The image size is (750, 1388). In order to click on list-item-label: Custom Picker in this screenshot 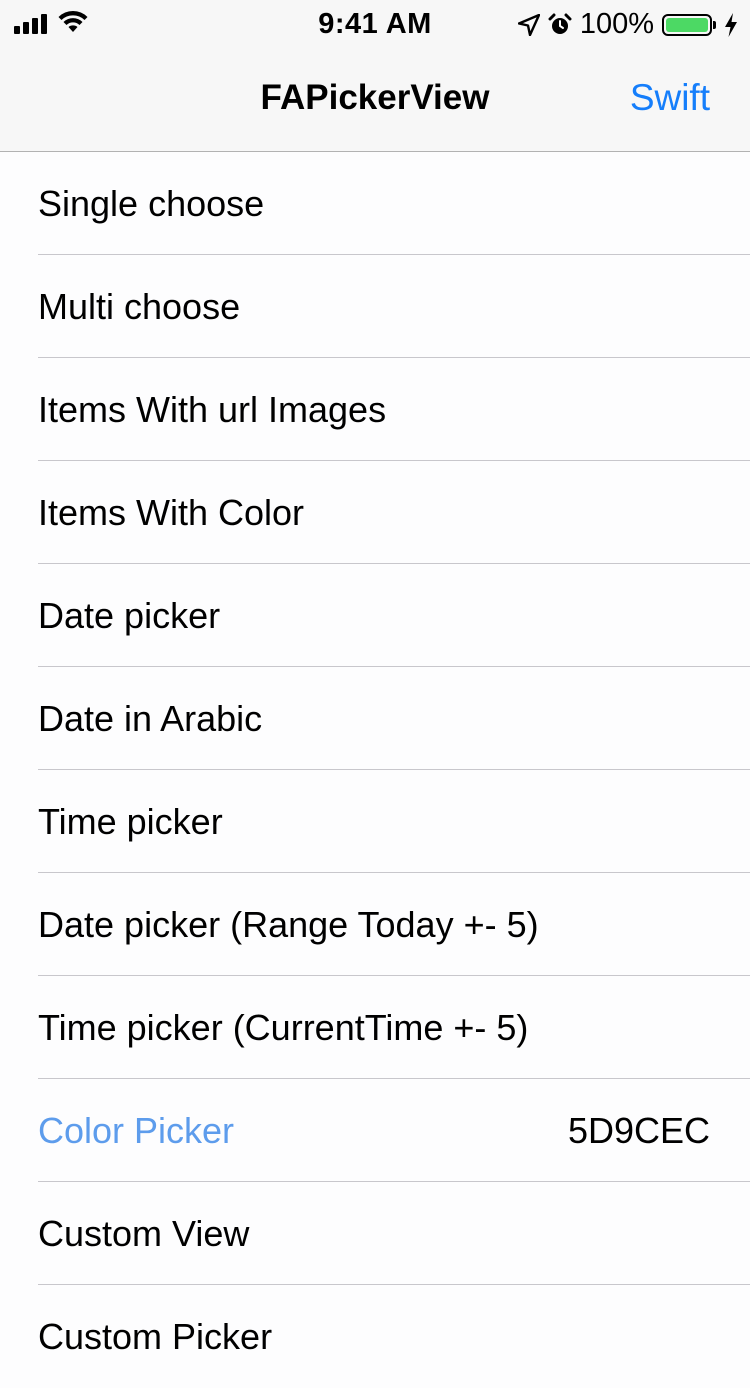, I will do `click(155, 1336)`.